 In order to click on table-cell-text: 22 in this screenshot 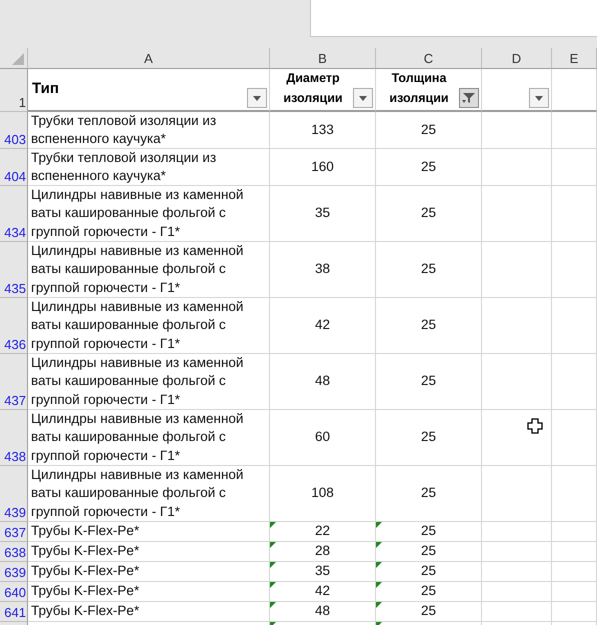, I will do `click(322, 531)`.